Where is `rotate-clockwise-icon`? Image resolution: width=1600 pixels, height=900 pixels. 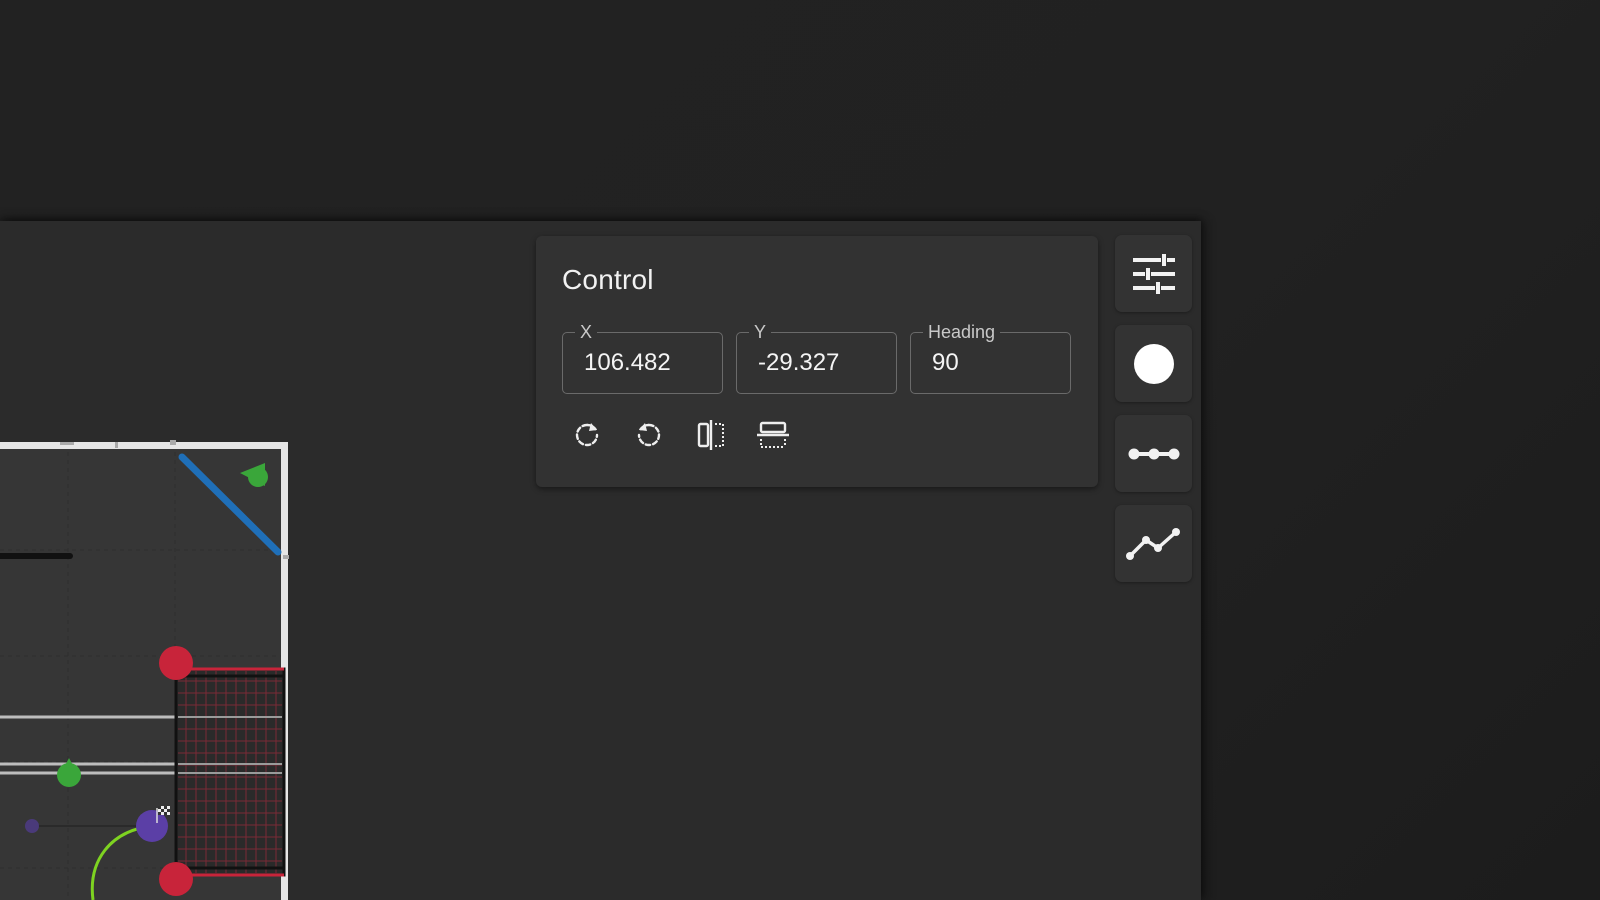
rotate-clockwise-icon is located at coordinates (587, 435).